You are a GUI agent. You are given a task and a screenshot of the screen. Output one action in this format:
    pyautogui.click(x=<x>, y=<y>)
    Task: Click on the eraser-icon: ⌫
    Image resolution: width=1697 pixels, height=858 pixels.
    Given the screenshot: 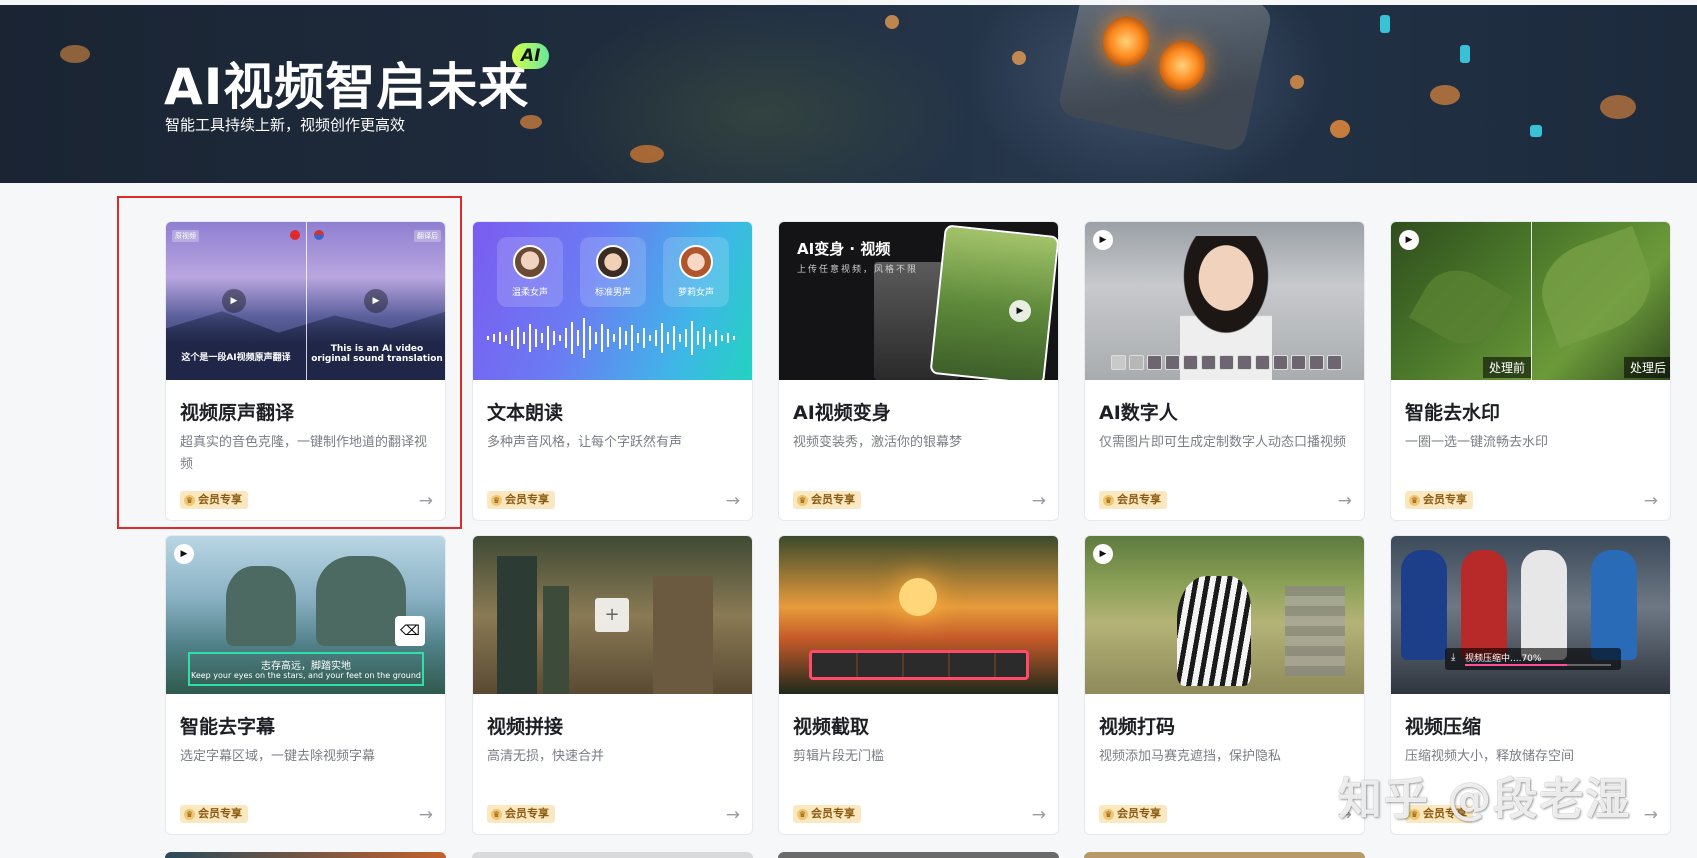 What is the action you would take?
    pyautogui.click(x=410, y=631)
    